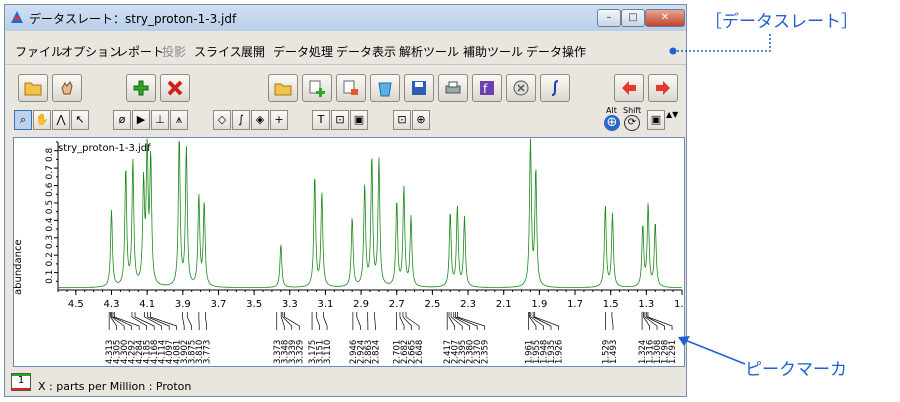  I want to click on diamond-tool-button: ◇, so click(222, 120).